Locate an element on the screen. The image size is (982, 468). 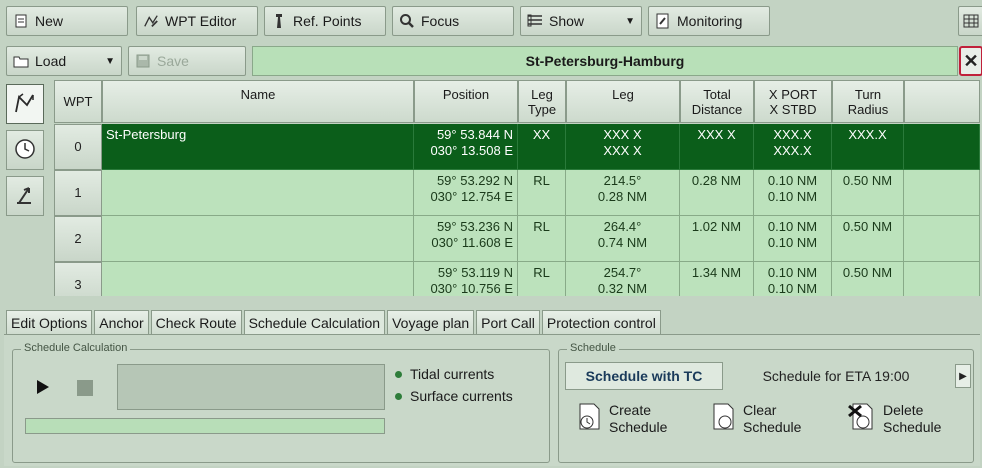
show-dropdown: Show ▼ is located at coordinates (581, 21).